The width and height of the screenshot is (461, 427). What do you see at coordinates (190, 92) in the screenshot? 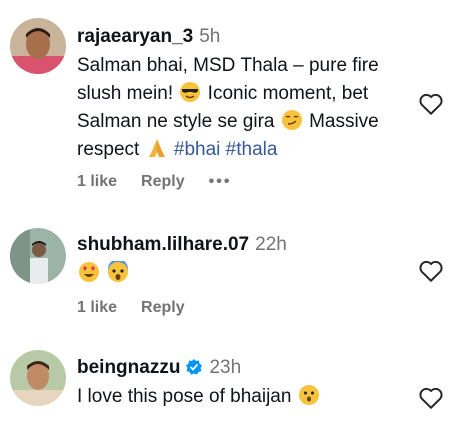
I see `cool-sunglasses-emoji` at bounding box center [190, 92].